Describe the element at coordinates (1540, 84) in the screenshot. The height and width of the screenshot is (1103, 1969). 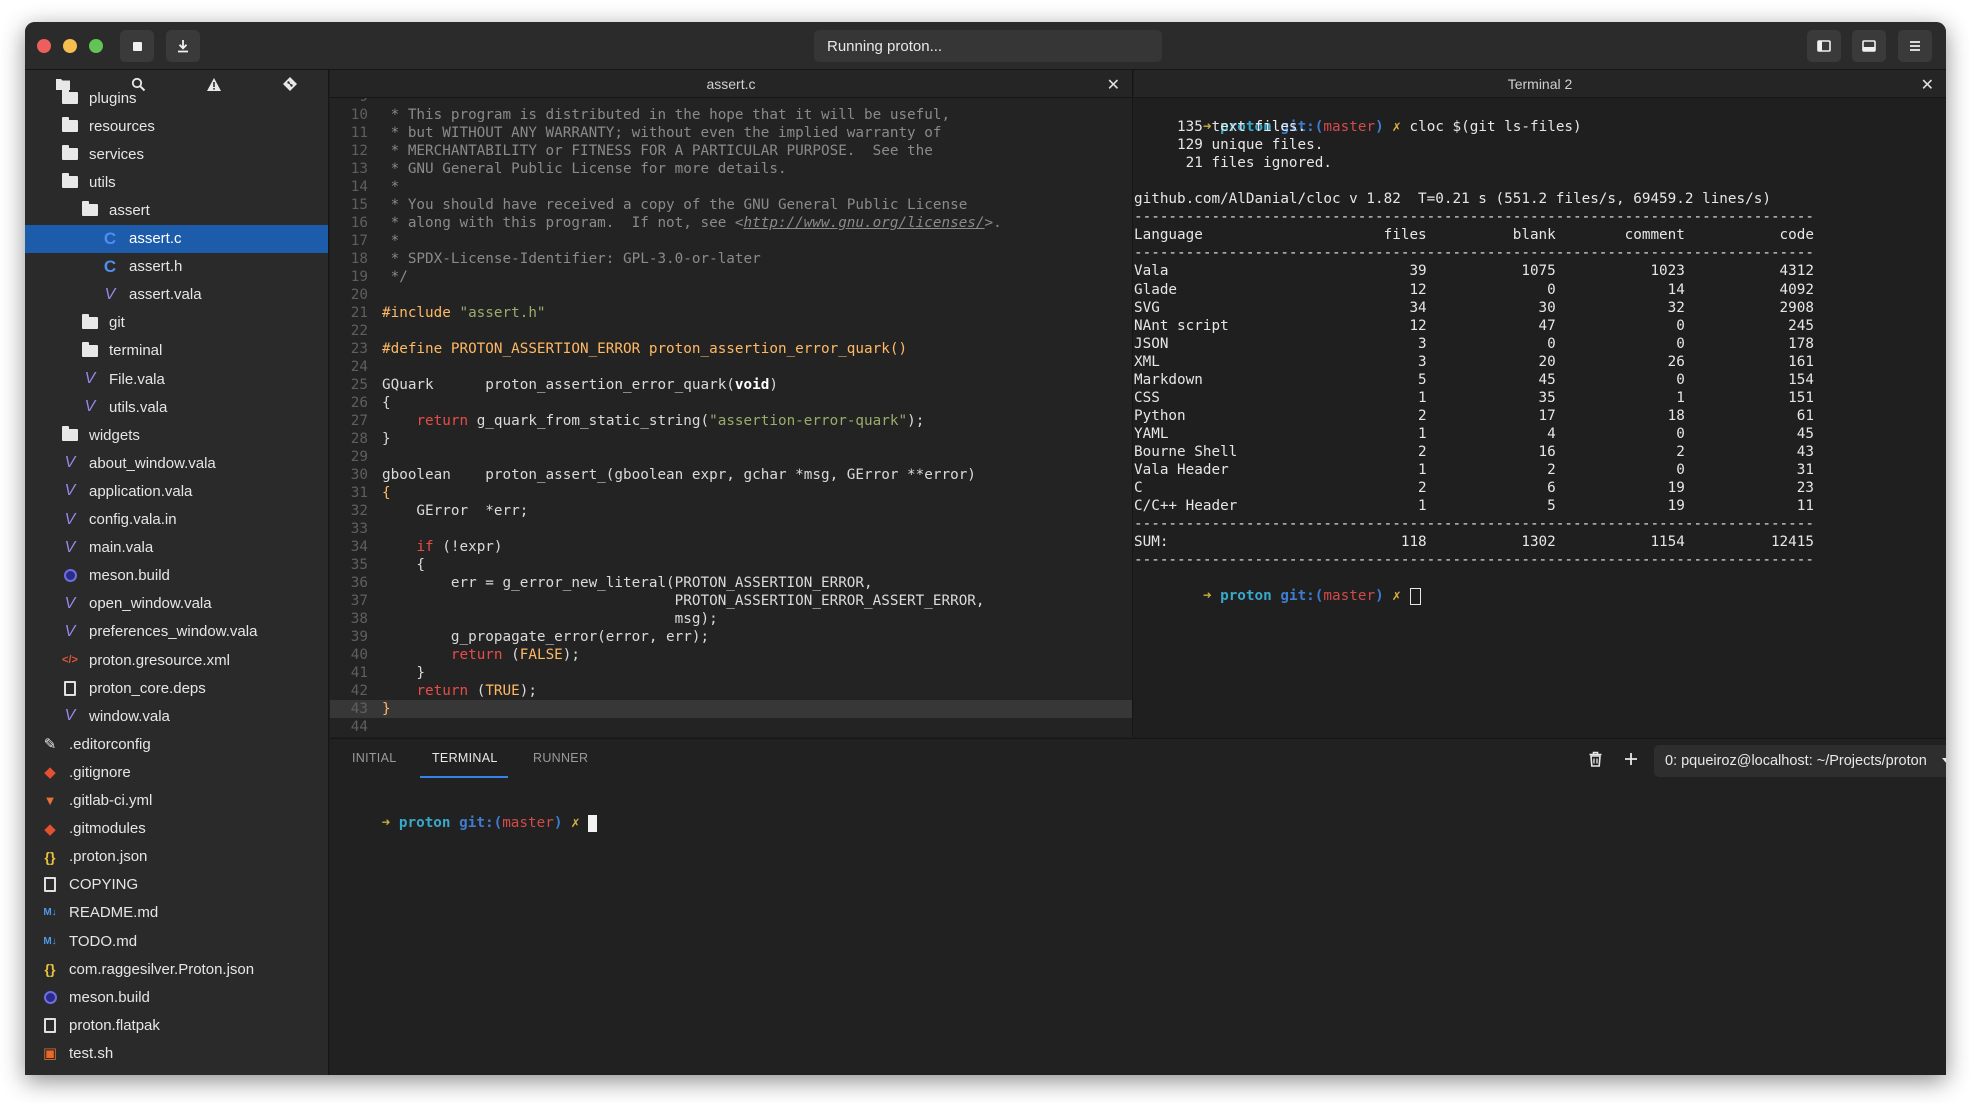
I see `terminal-2-tab: Terminal 2 ✕` at that location.